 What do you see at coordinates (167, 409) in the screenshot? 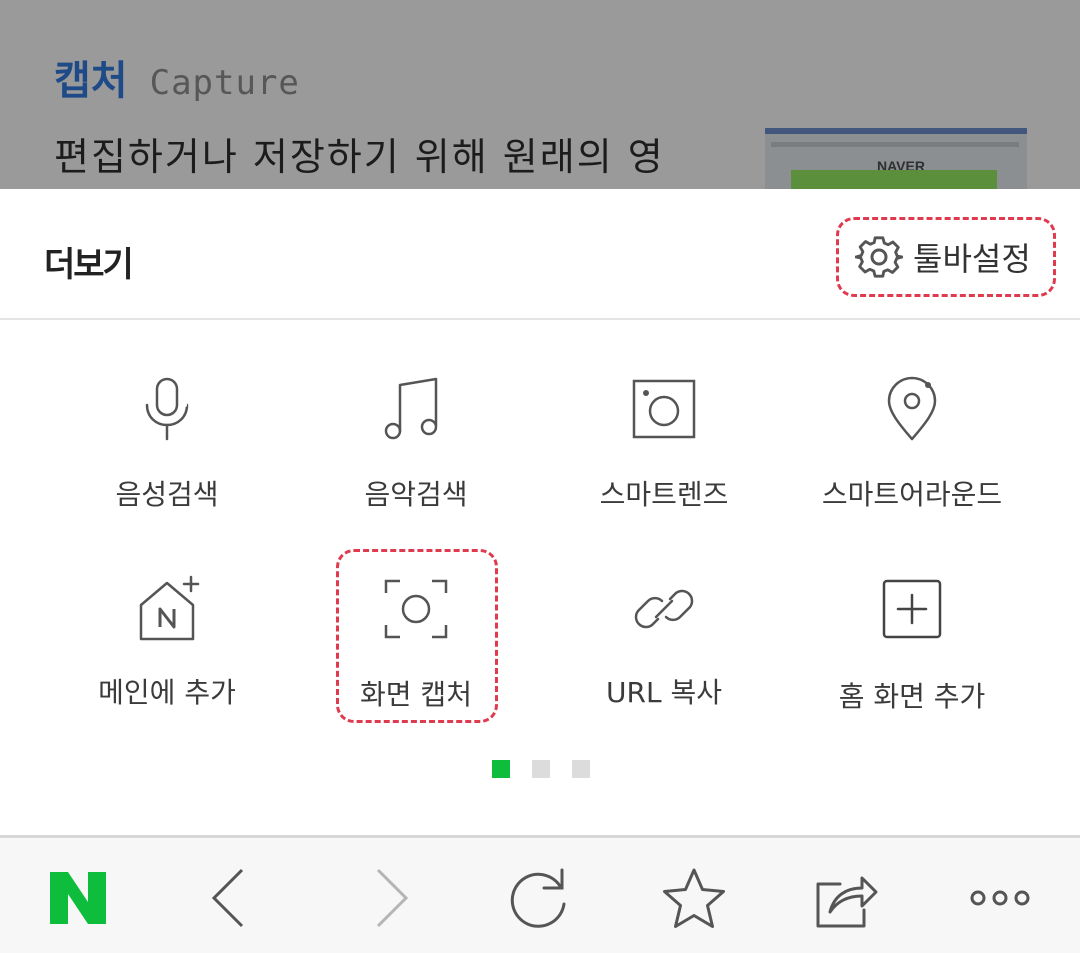
I see `microphone-icon` at bounding box center [167, 409].